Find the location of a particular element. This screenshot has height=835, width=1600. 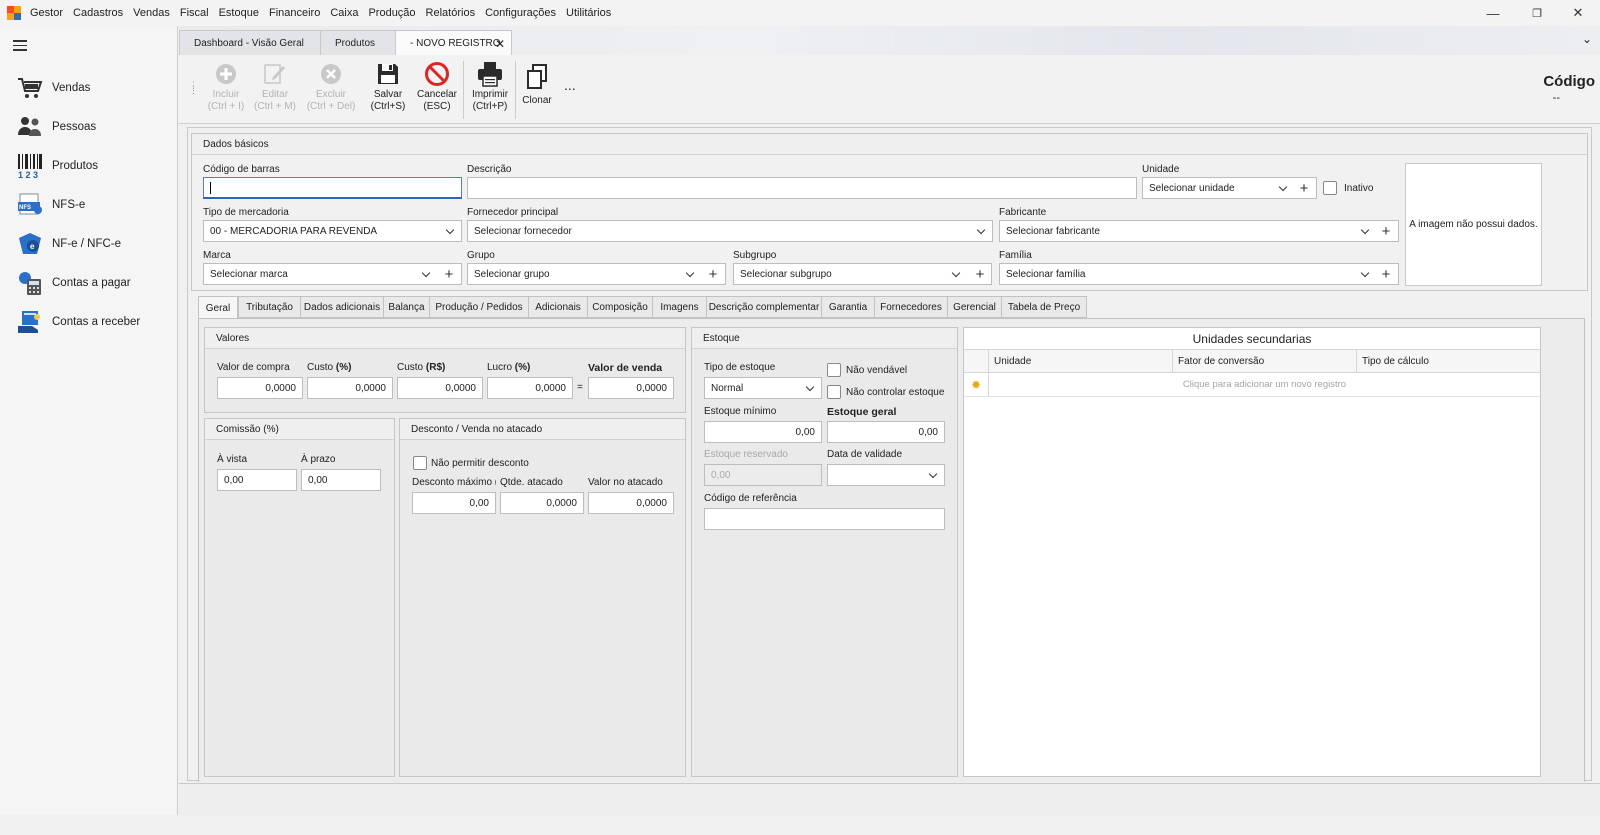

incluir-button: Incluir (Ctrl + I) is located at coordinates (226, 89).